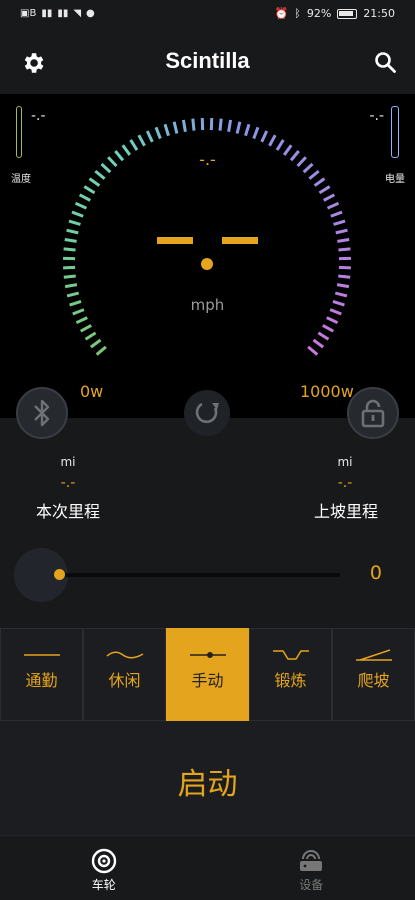 This screenshot has width=415, height=900. Describe the element at coordinates (281, 13) in the screenshot. I see `alarm-icon: ⏰` at that location.